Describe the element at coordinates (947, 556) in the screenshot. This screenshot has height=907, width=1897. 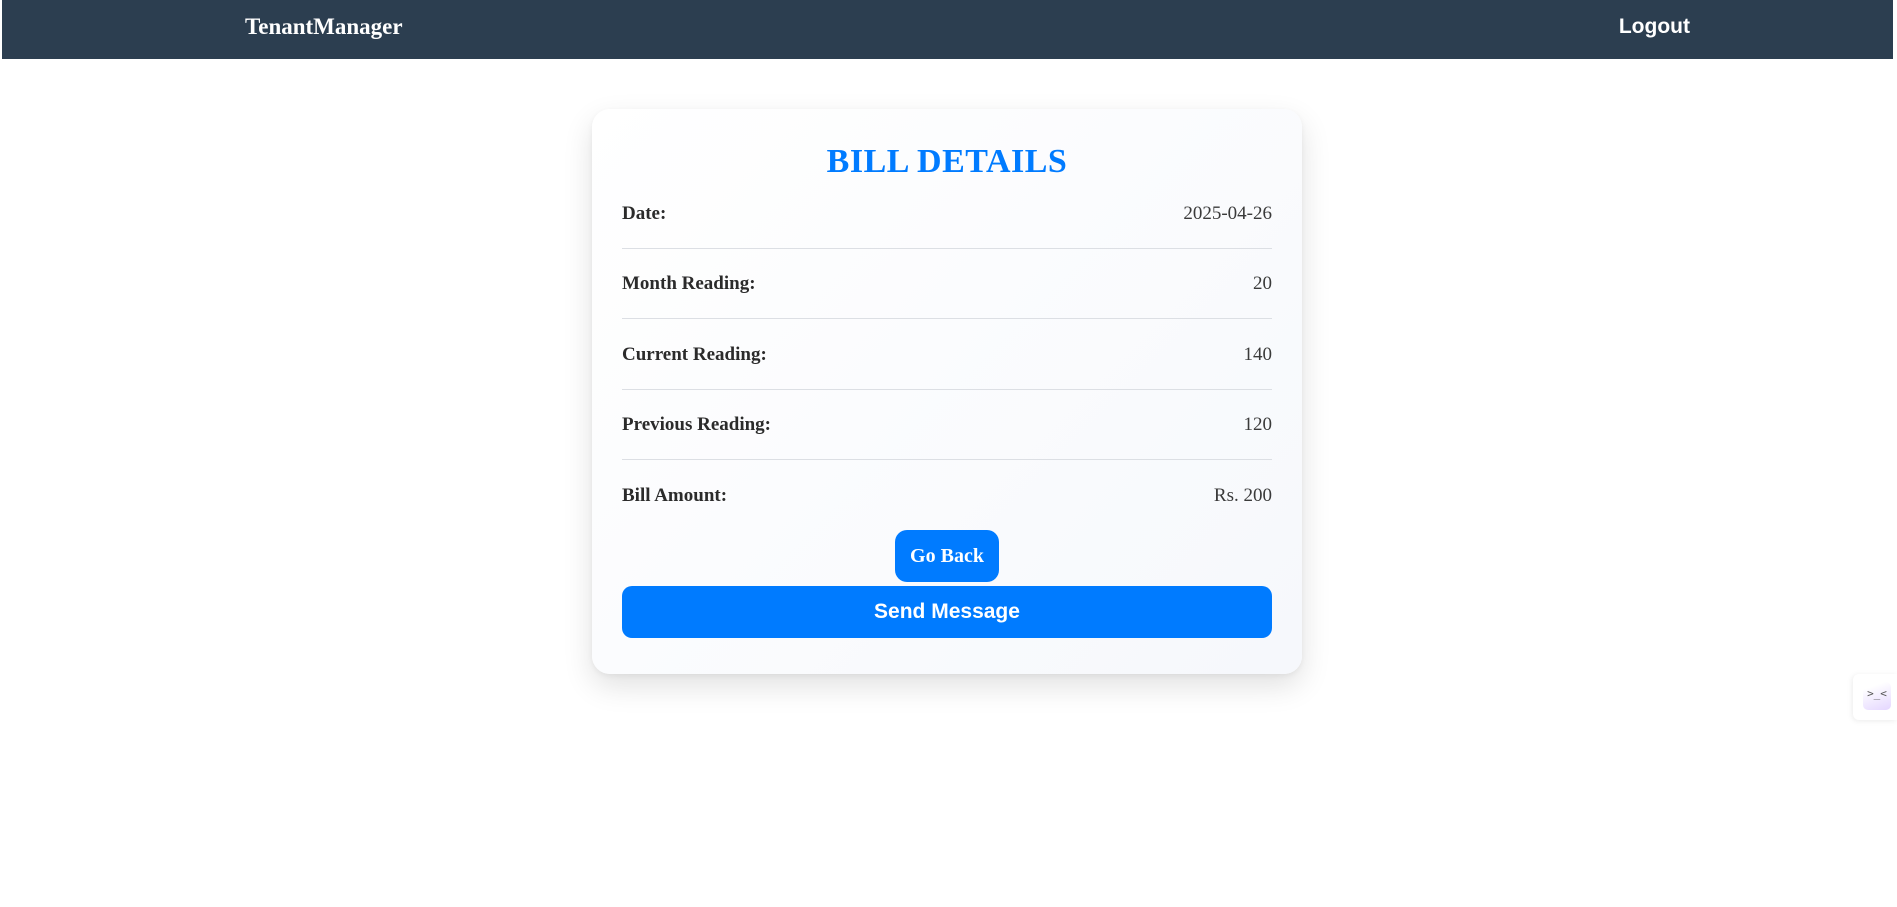
I see `go-back-button: Go Back` at that location.